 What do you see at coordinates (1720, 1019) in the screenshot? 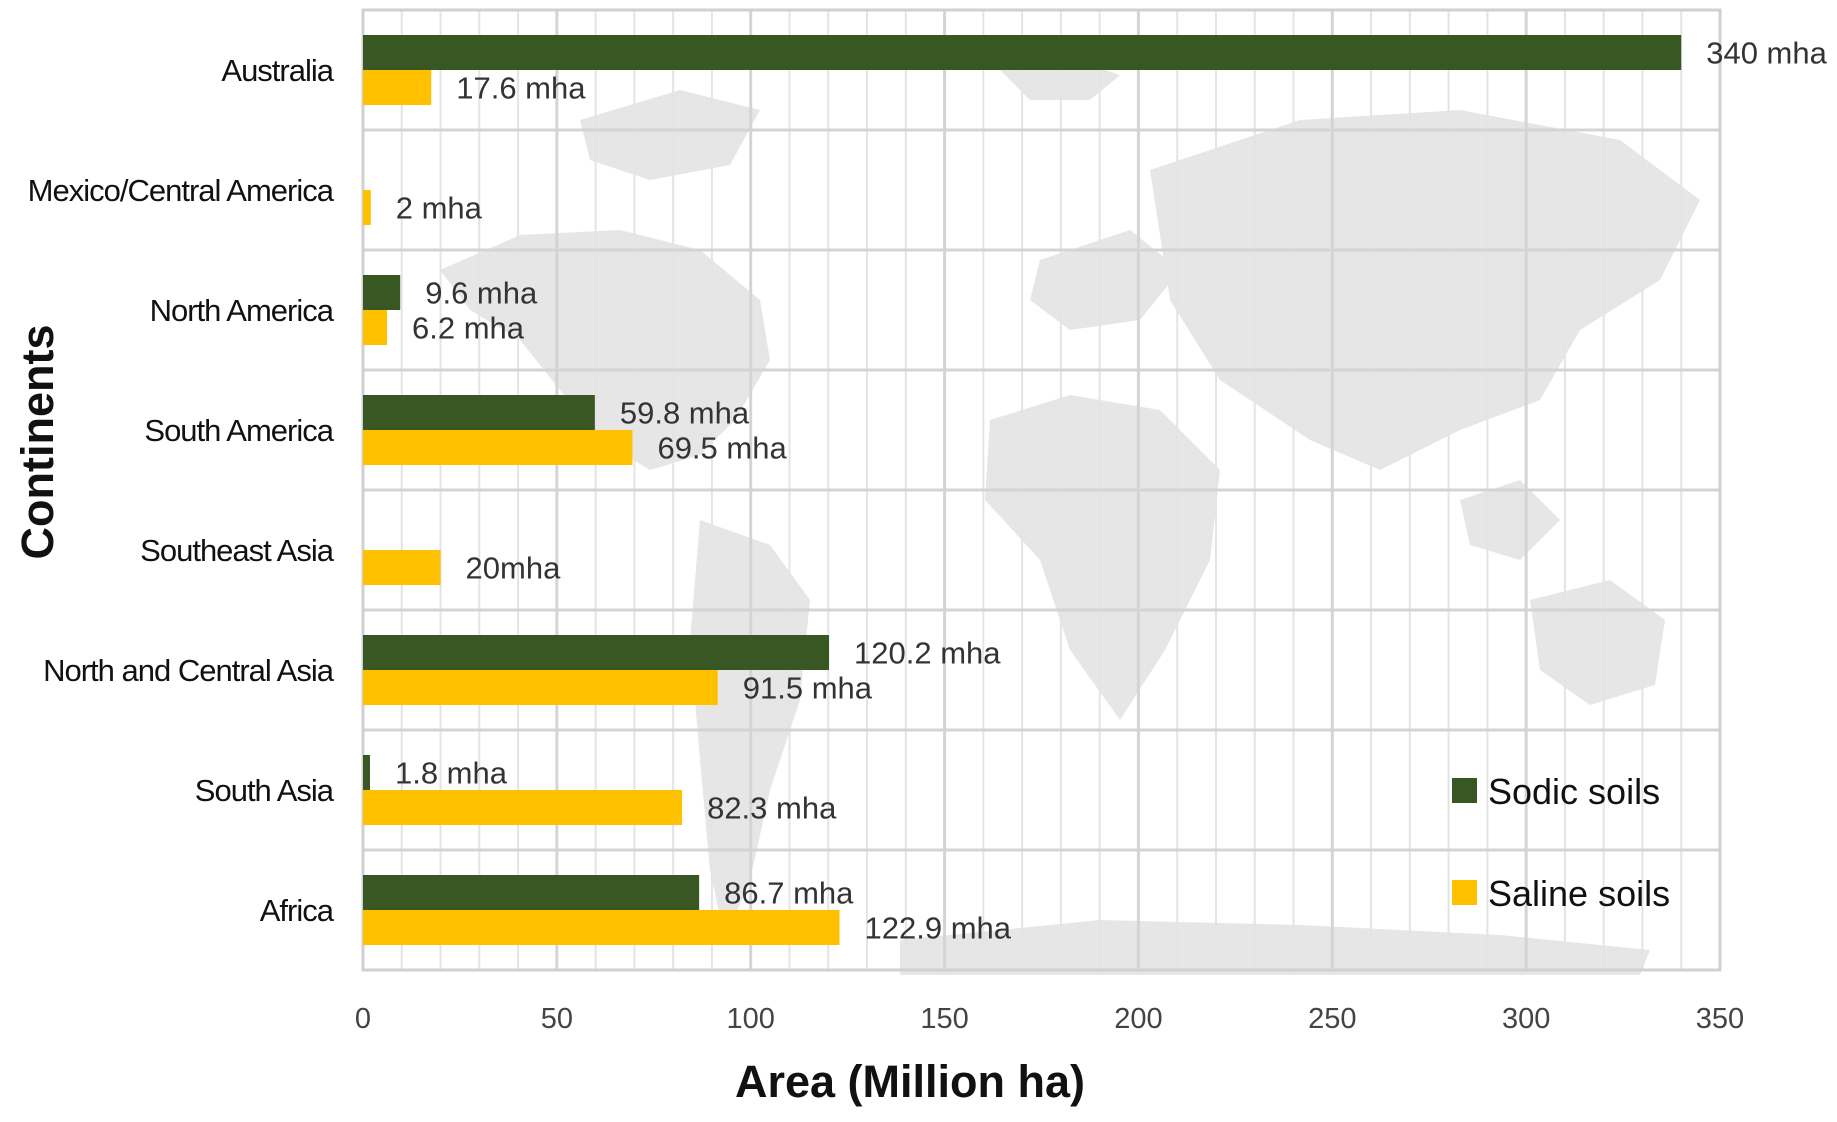
I see `x-tick-label: 350` at bounding box center [1720, 1019].